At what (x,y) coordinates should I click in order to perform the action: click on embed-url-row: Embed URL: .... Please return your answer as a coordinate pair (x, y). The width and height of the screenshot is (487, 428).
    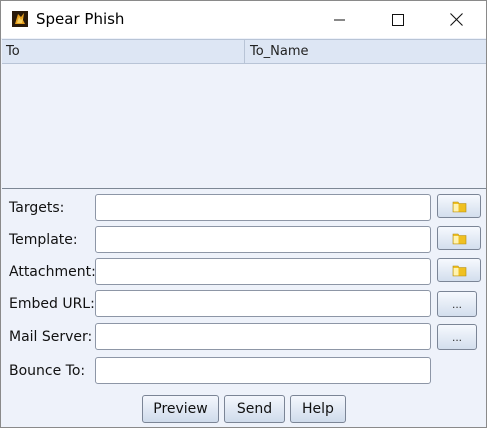
    Looking at the image, I should click on (244, 304).